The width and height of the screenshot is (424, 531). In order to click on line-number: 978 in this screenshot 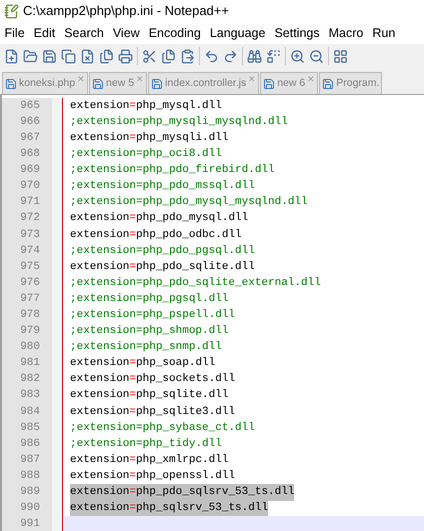, I will do `click(30, 316)`.